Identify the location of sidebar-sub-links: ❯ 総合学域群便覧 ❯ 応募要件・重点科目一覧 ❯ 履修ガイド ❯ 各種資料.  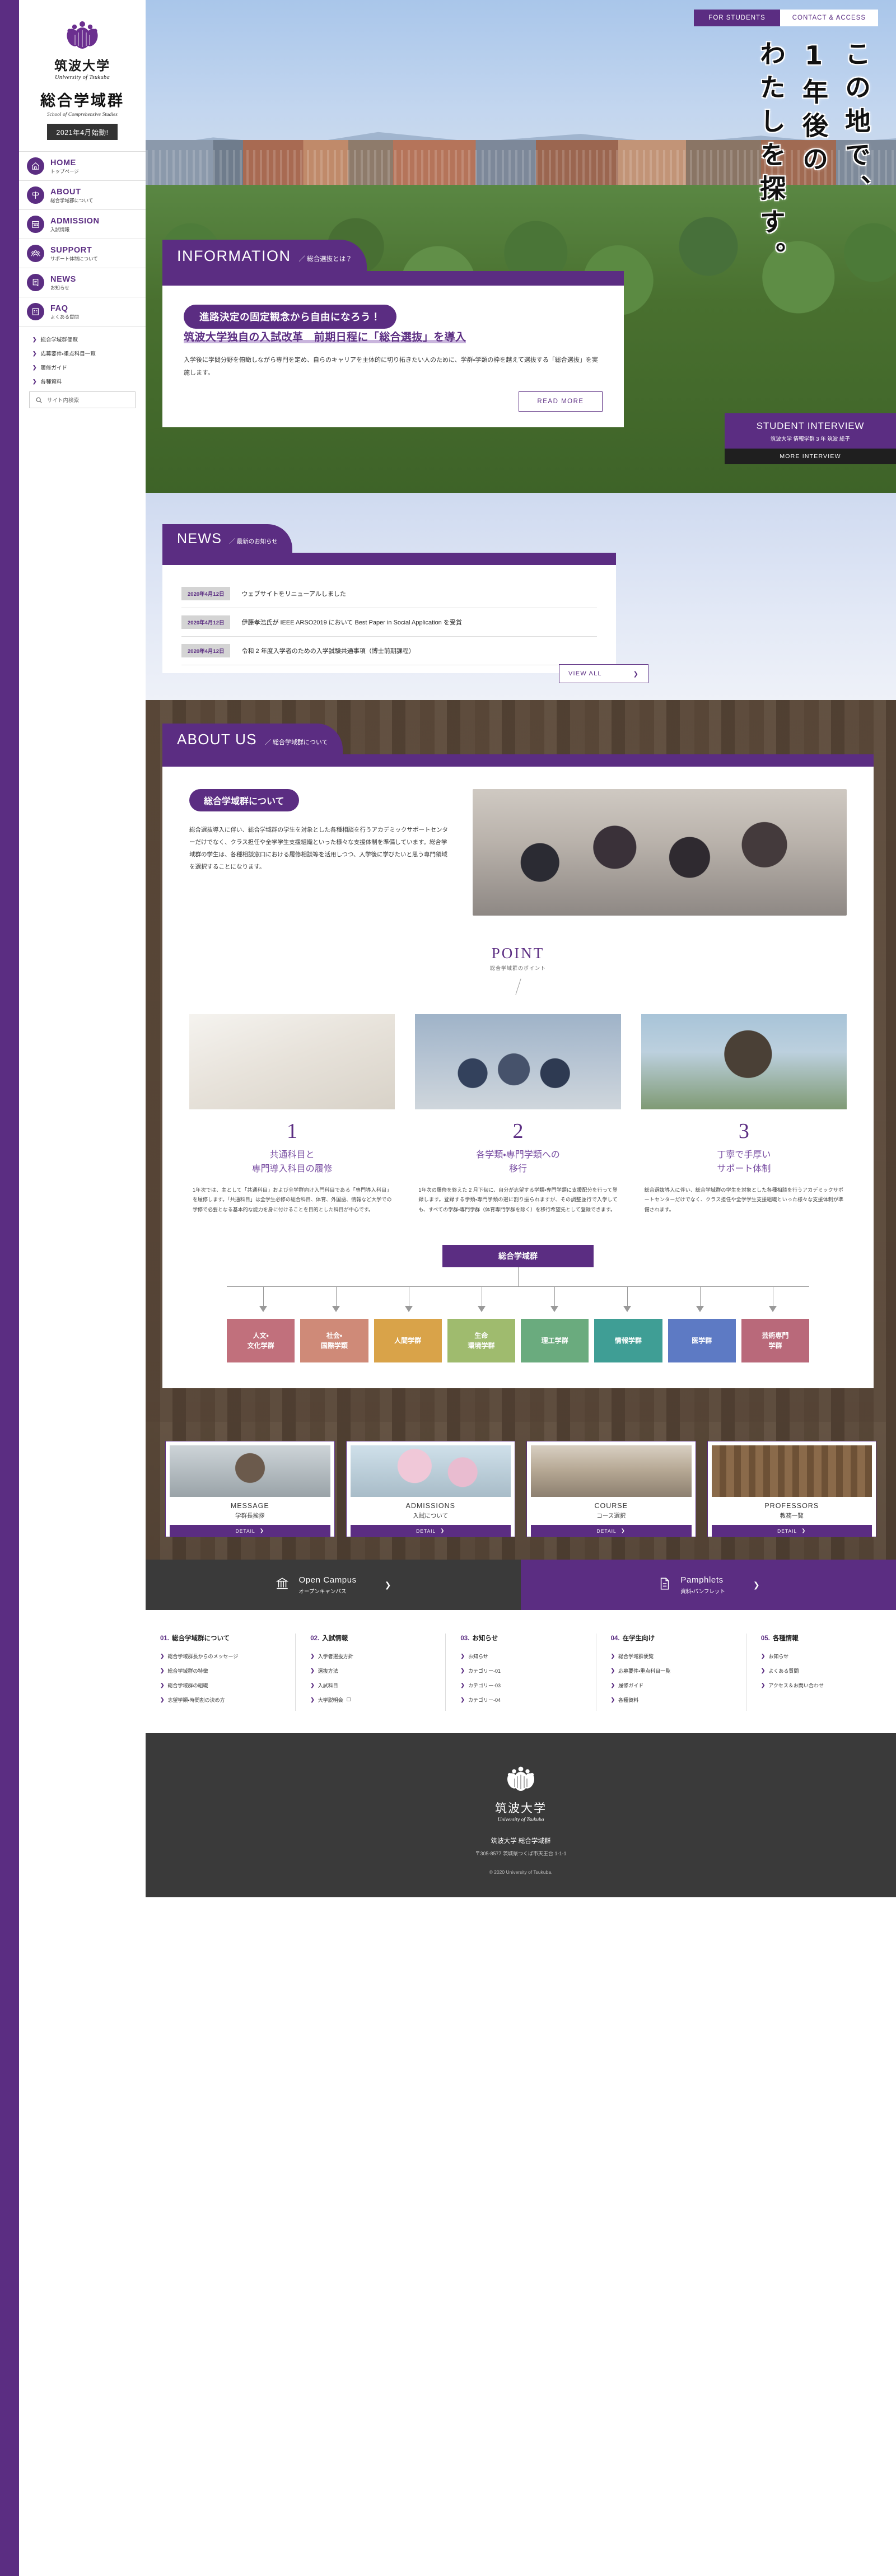
(83, 356).